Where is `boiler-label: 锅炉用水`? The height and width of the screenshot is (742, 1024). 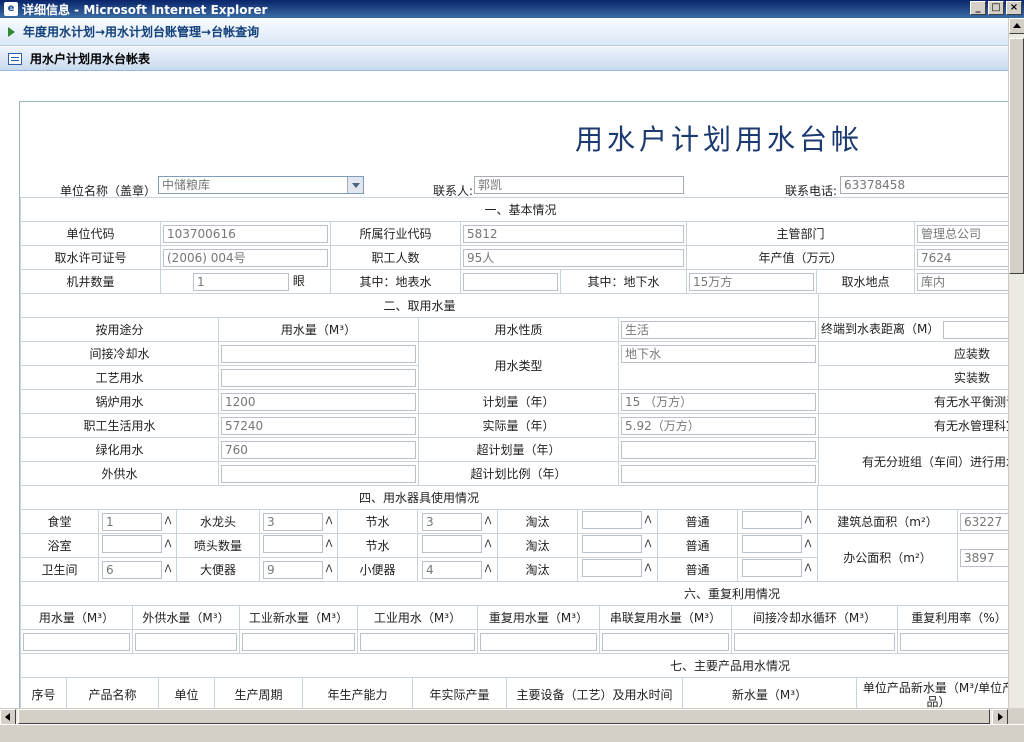
boiler-label: 锅炉用水 is located at coordinates (119, 401).